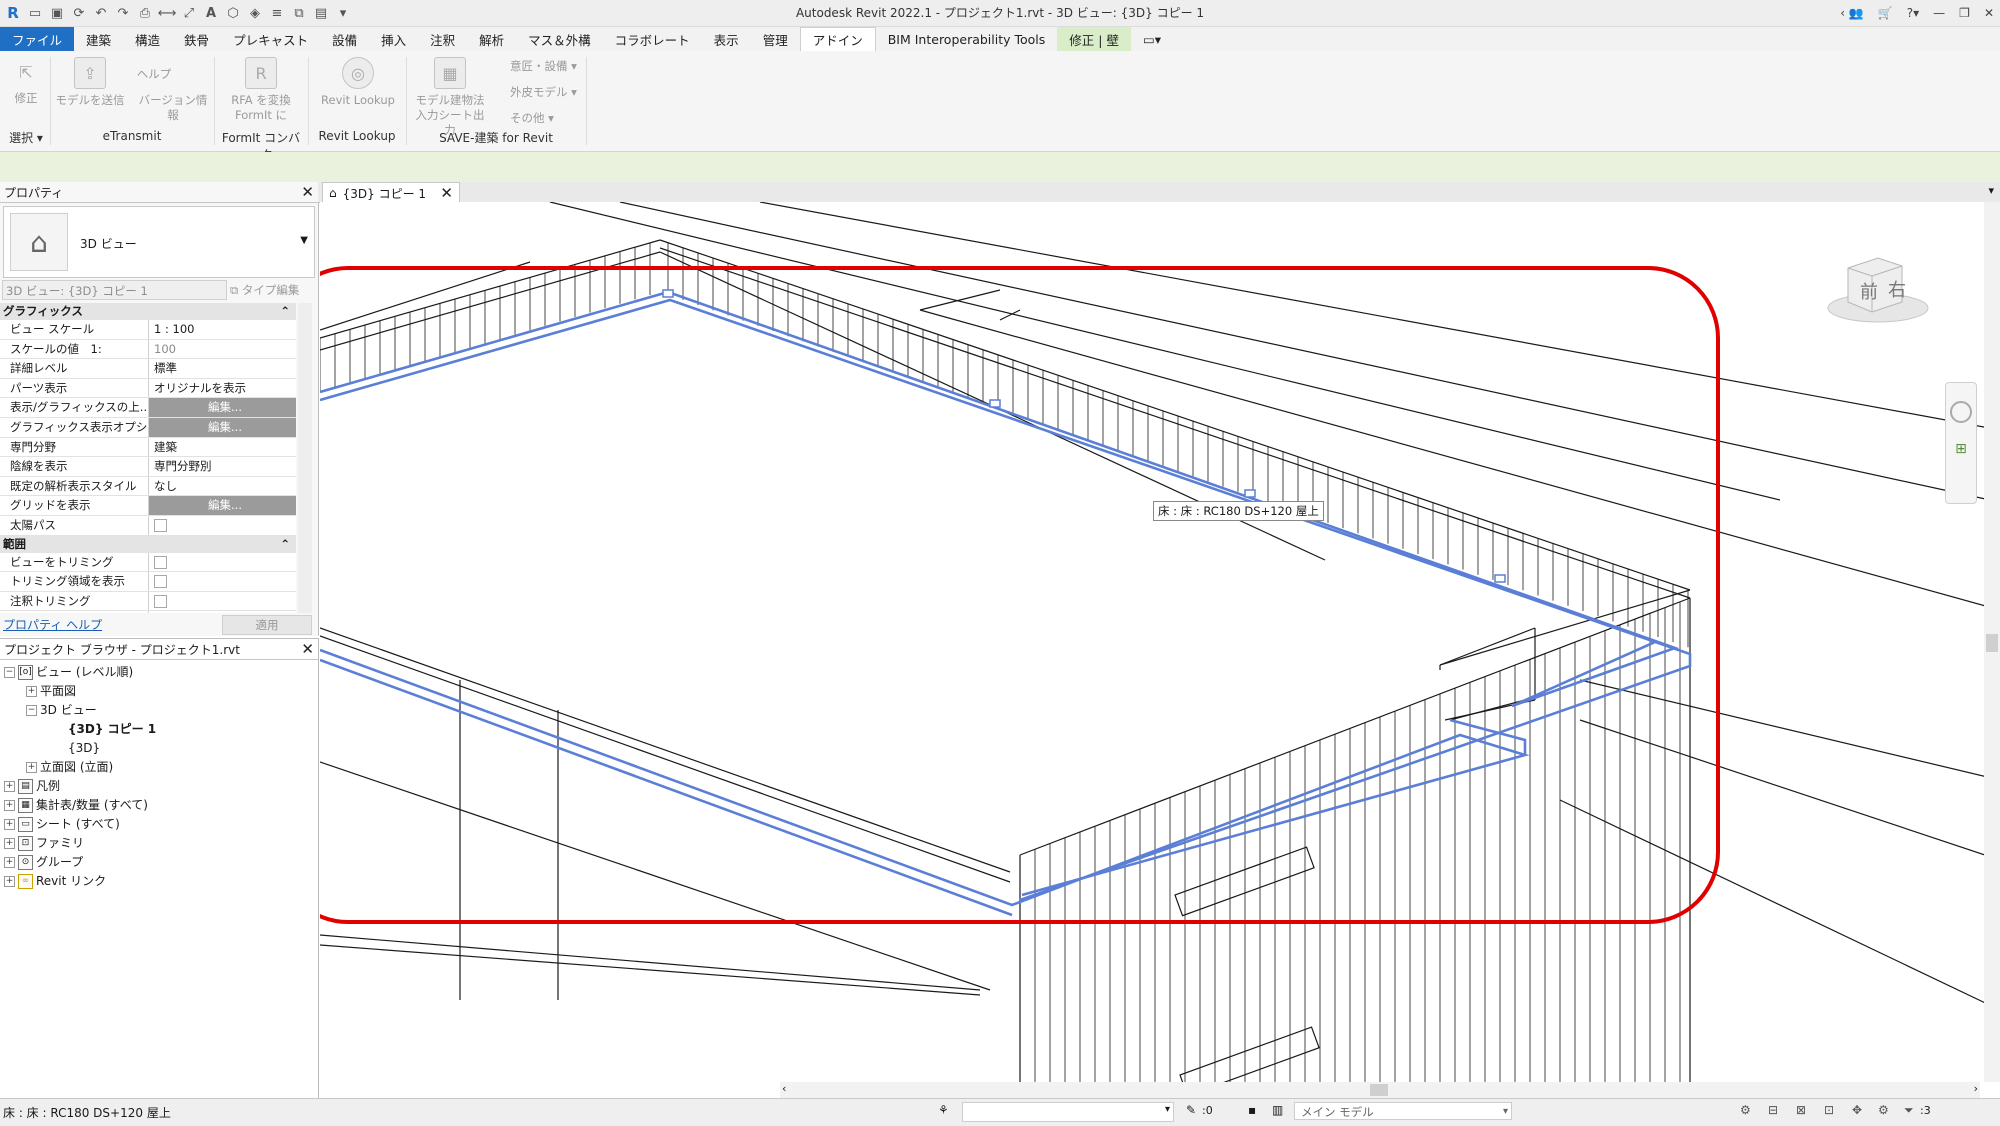 This screenshot has height=1126, width=2000. What do you see at coordinates (726, 39) in the screenshot?
I see `tab-view: 表示` at bounding box center [726, 39].